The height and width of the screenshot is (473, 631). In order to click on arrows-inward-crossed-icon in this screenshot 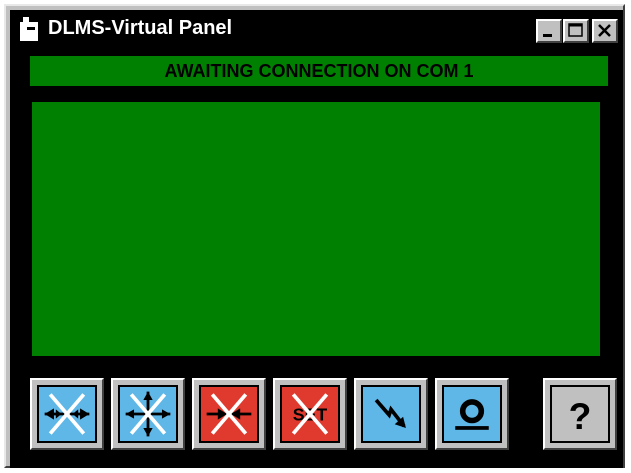, I will do `click(229, 414)`.